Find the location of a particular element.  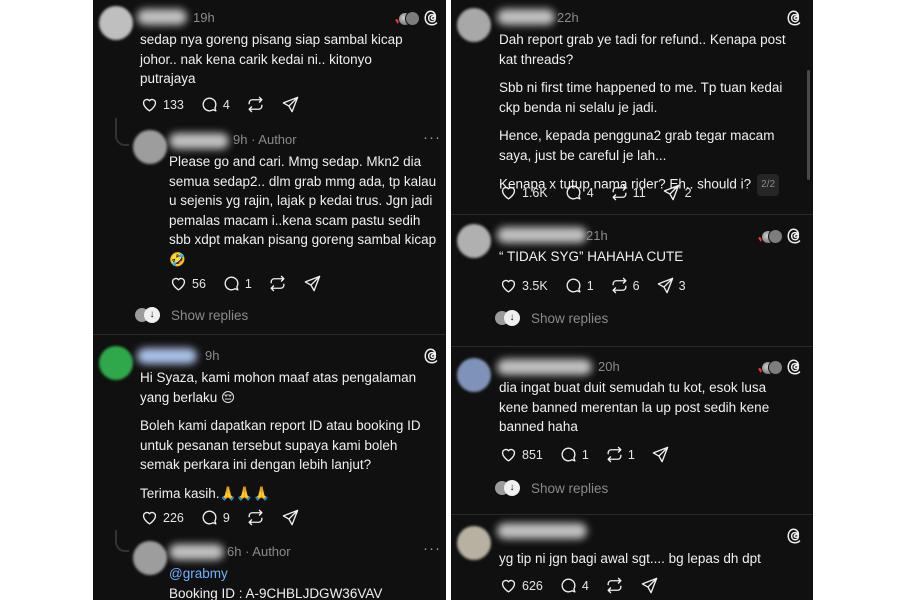

reply-avatars: ↓ is located at coordinates (508, 488).